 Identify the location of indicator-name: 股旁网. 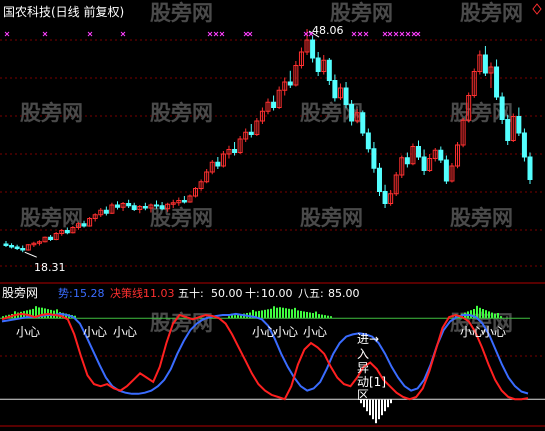
(20, 292).